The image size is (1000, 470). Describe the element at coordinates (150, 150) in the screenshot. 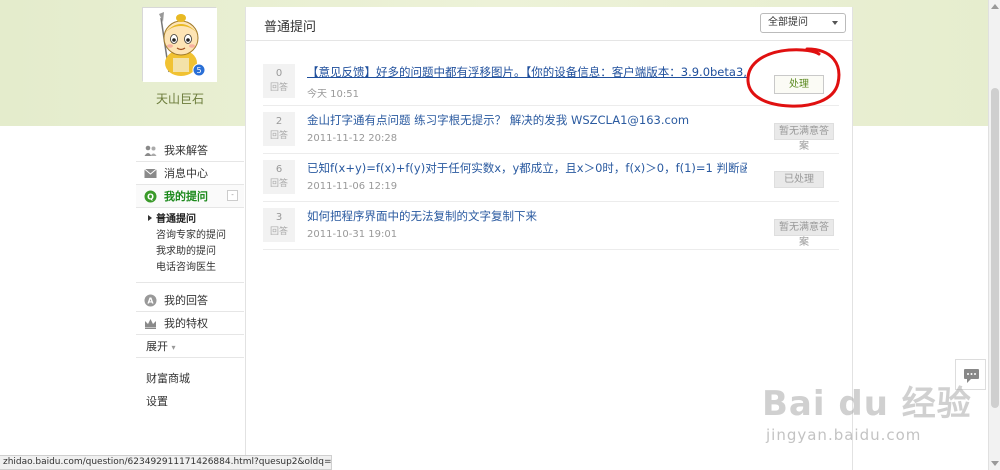

I see `people-icon` at that location.